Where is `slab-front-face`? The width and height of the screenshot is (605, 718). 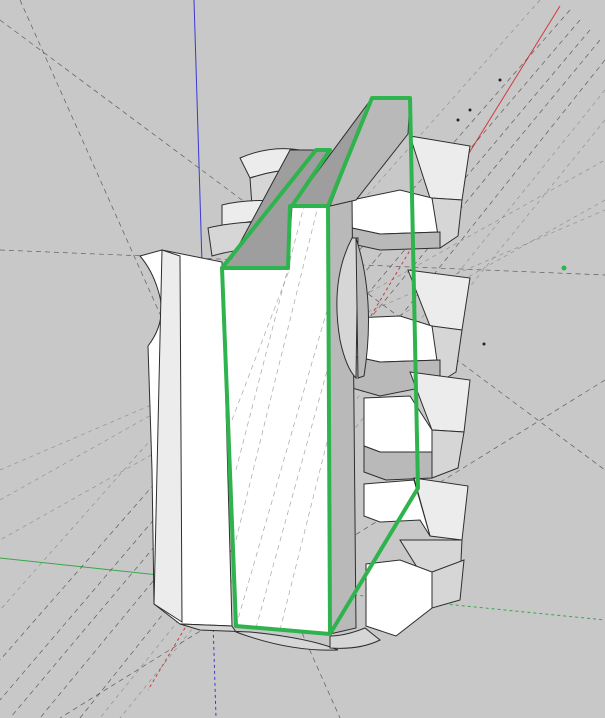
slab-front-face is located at coordinates (276, 420).